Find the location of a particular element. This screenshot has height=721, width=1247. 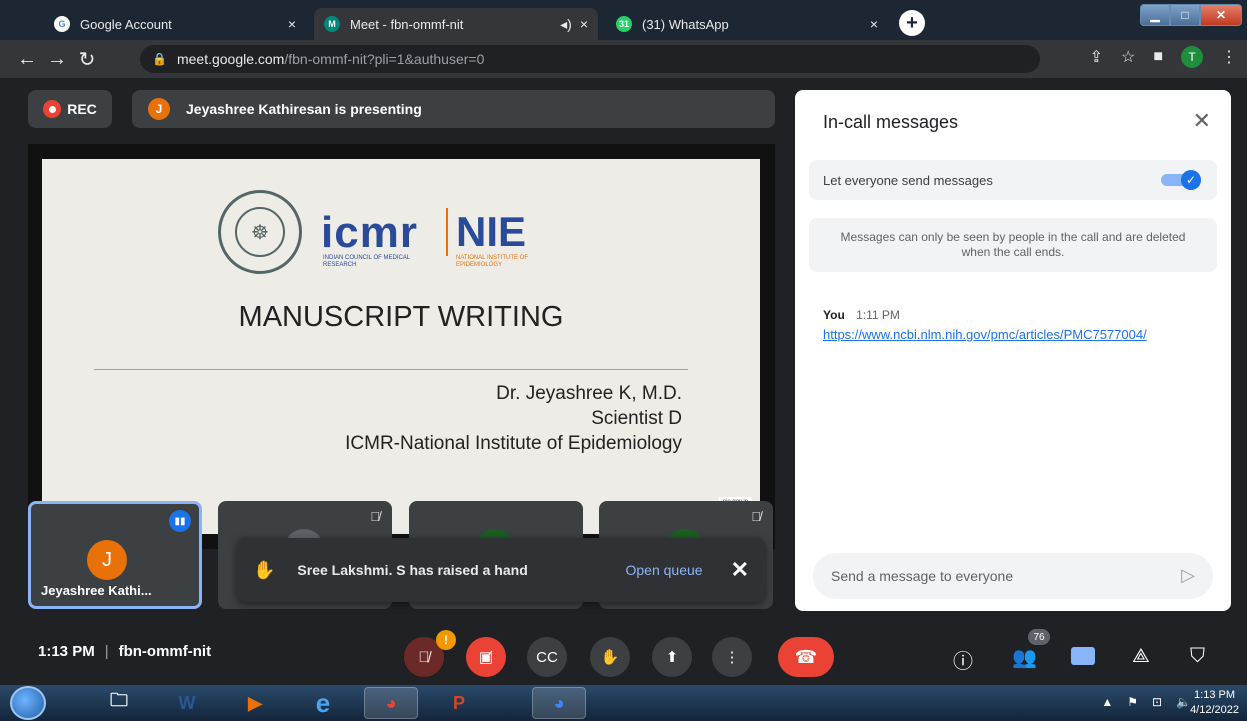

meeting-info: 1:13 PM | fbn-ommf-nit is located at coordinates (125, 651).